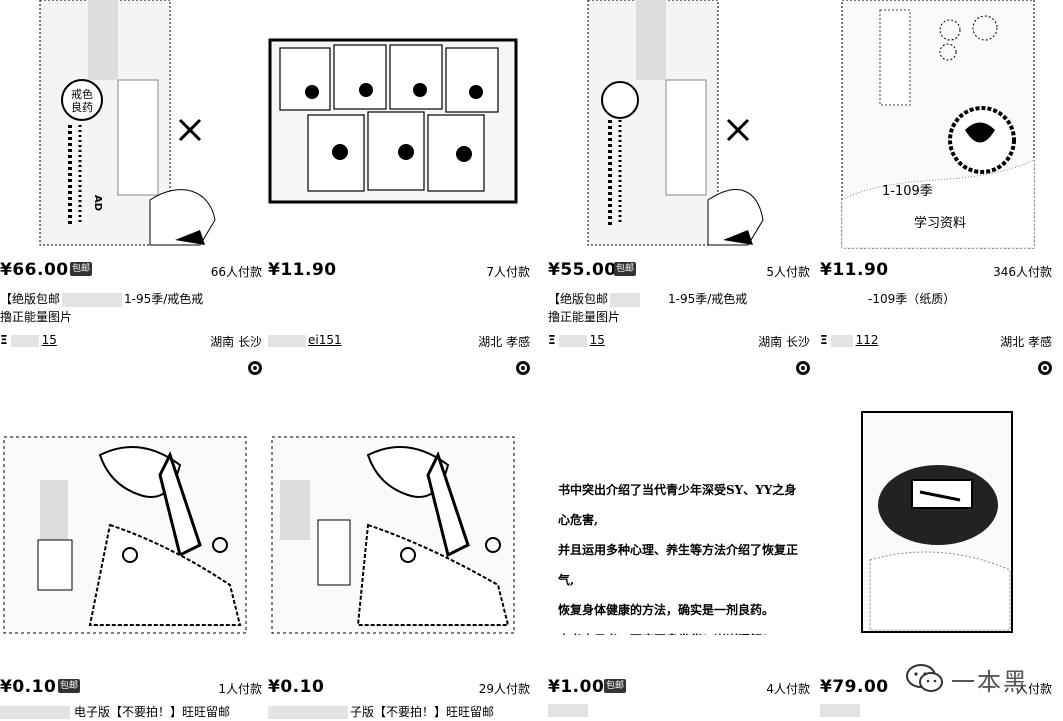  I want to click on stamp-text: 戒色良药, so click(82, 101).